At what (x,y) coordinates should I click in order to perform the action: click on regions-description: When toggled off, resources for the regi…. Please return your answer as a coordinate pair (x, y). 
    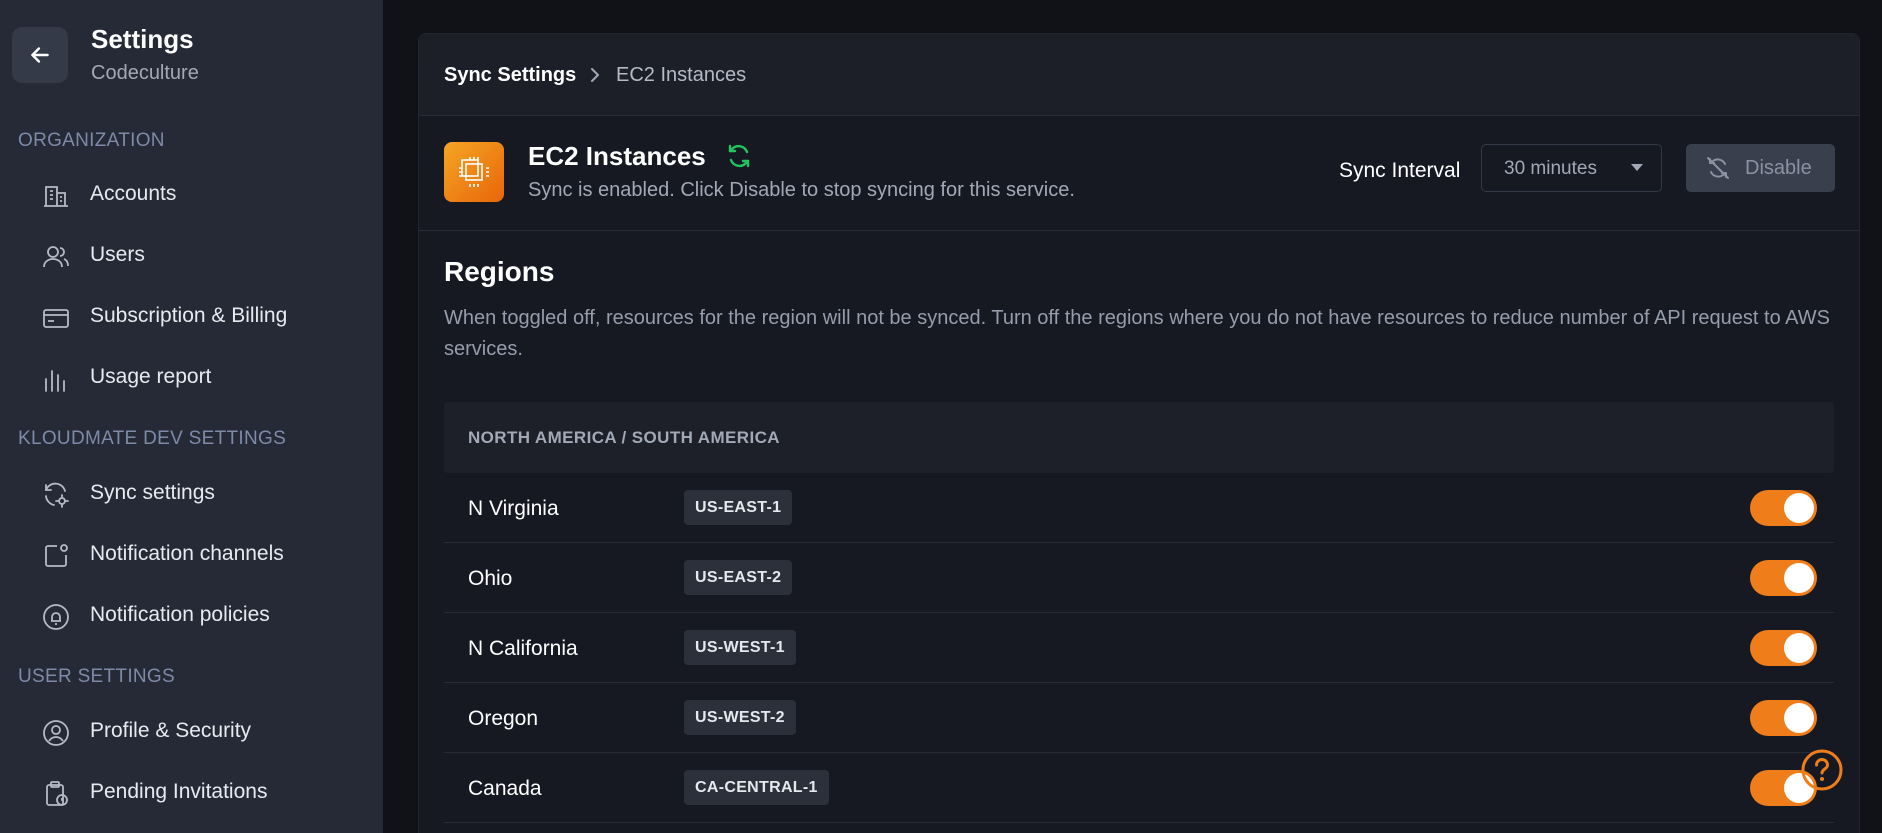
    Looking at the image, I should click on (1137, 333).